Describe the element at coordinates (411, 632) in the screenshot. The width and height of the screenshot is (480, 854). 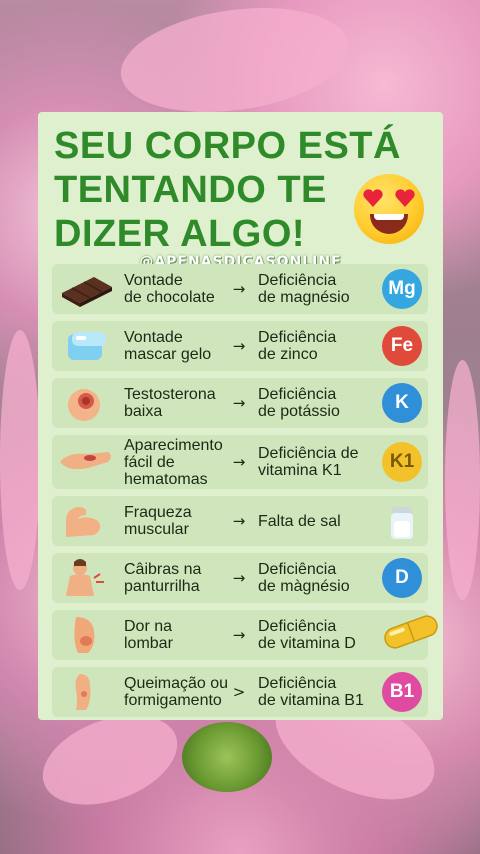
I see `vitamin-capsule-icon` at that location.